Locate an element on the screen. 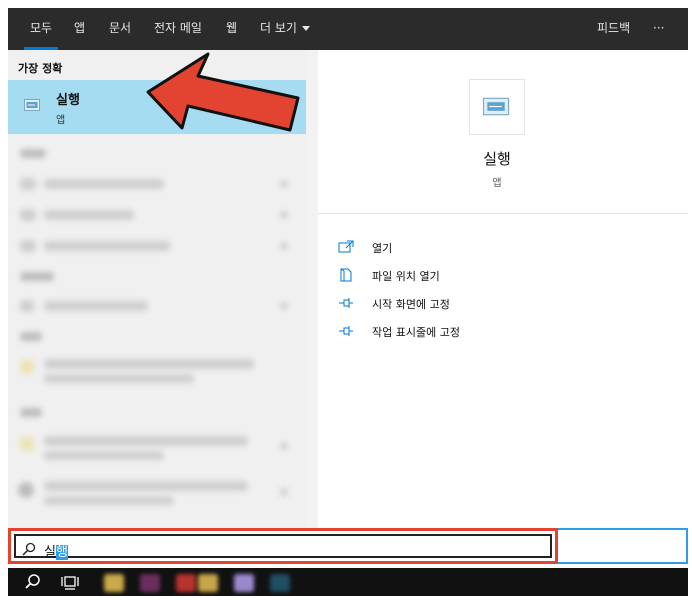 This screenshot has width=692, height=600. preview-type: 앱 is located at coordinates (497, 183).